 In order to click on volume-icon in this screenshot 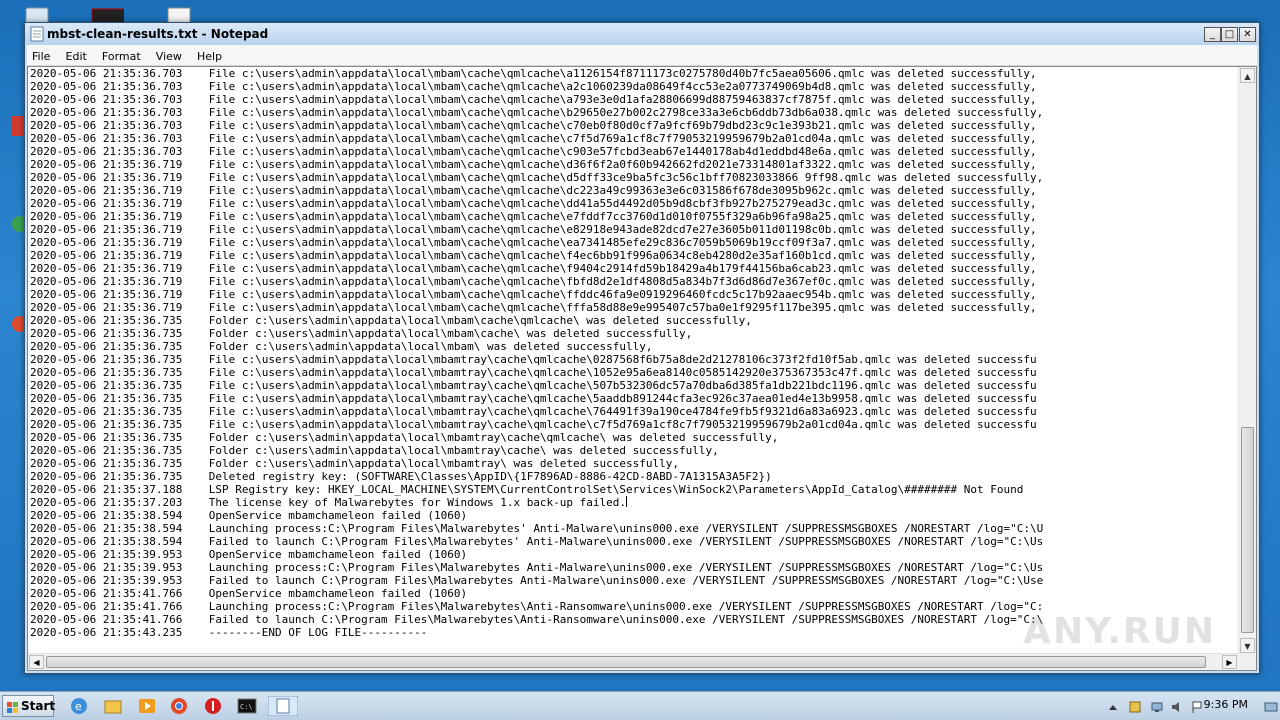, I will do `click(1177, 706)`.